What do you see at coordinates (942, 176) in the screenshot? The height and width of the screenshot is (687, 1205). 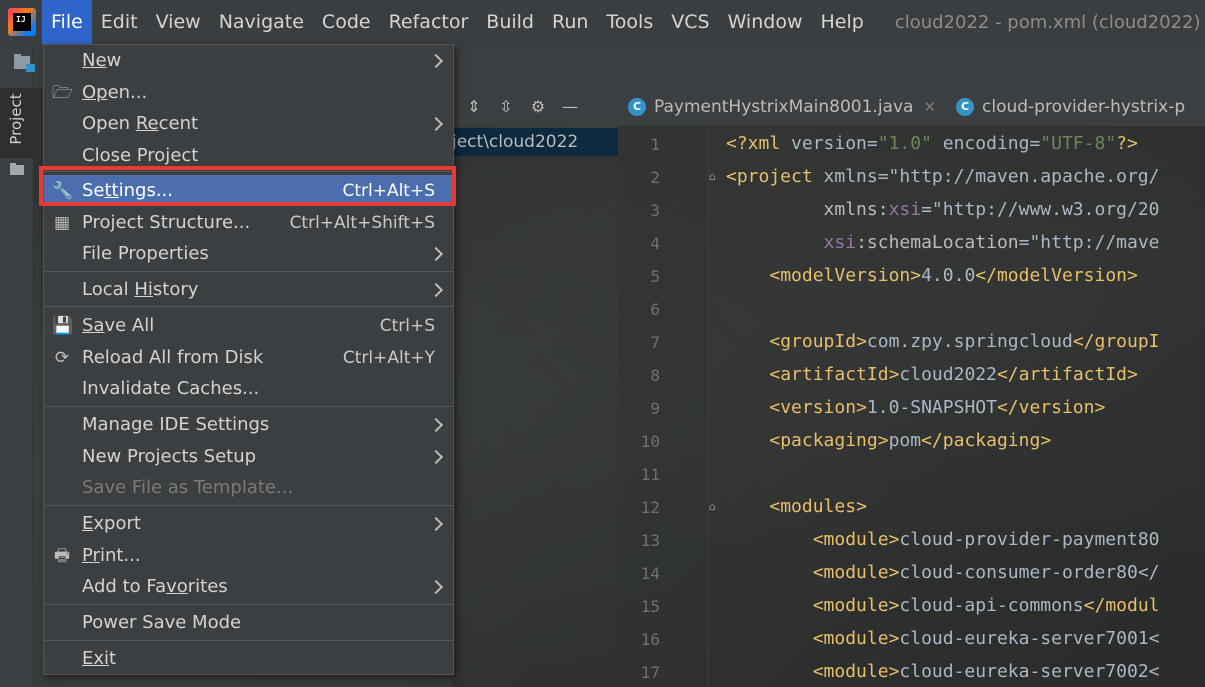 I see `code-line: <project xmlns="http://maven.apache.org/` at bounding box center [942, 176].